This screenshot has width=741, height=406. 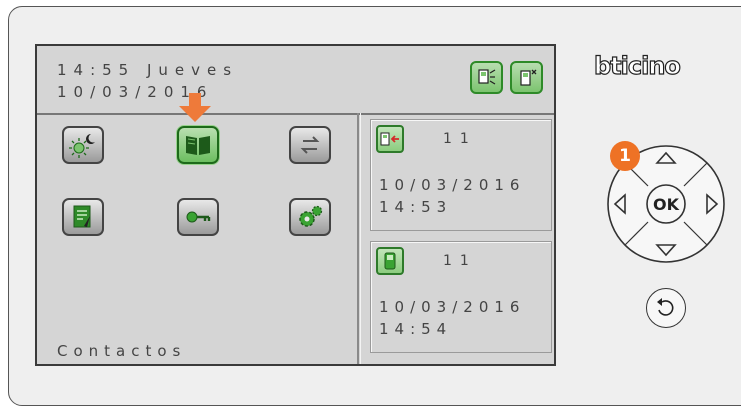 I want to click on missed-call-icon, so click(x=390, y=139).